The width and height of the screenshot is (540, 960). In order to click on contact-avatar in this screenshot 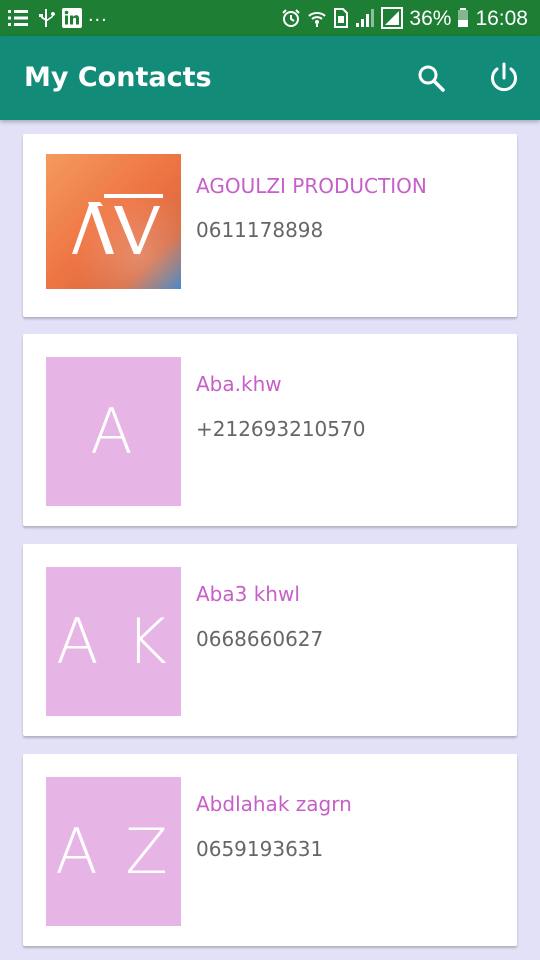, I will do `click(113, 221)`.